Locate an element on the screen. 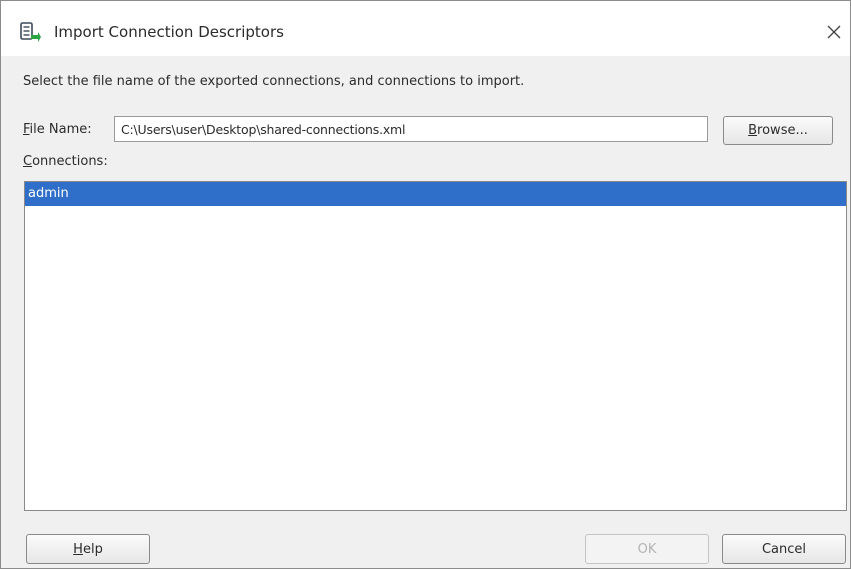 This screenshot has width=851, height=569. database-import-icon is located at coordinates (30, 33).